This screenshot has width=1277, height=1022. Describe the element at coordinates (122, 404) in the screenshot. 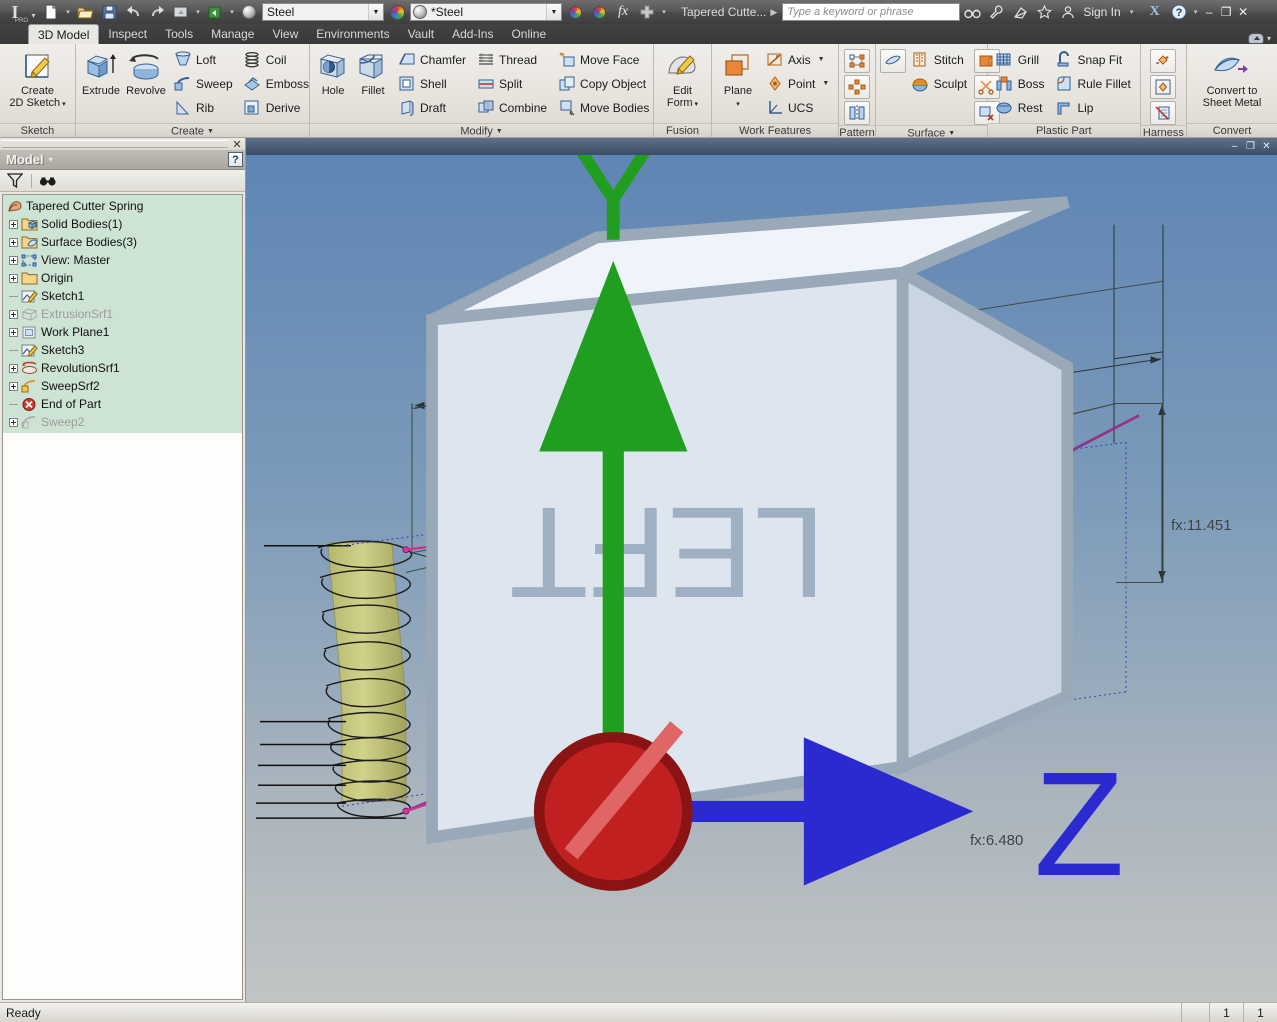

I see `tree-node-end-of-part: End of Part` at that location.